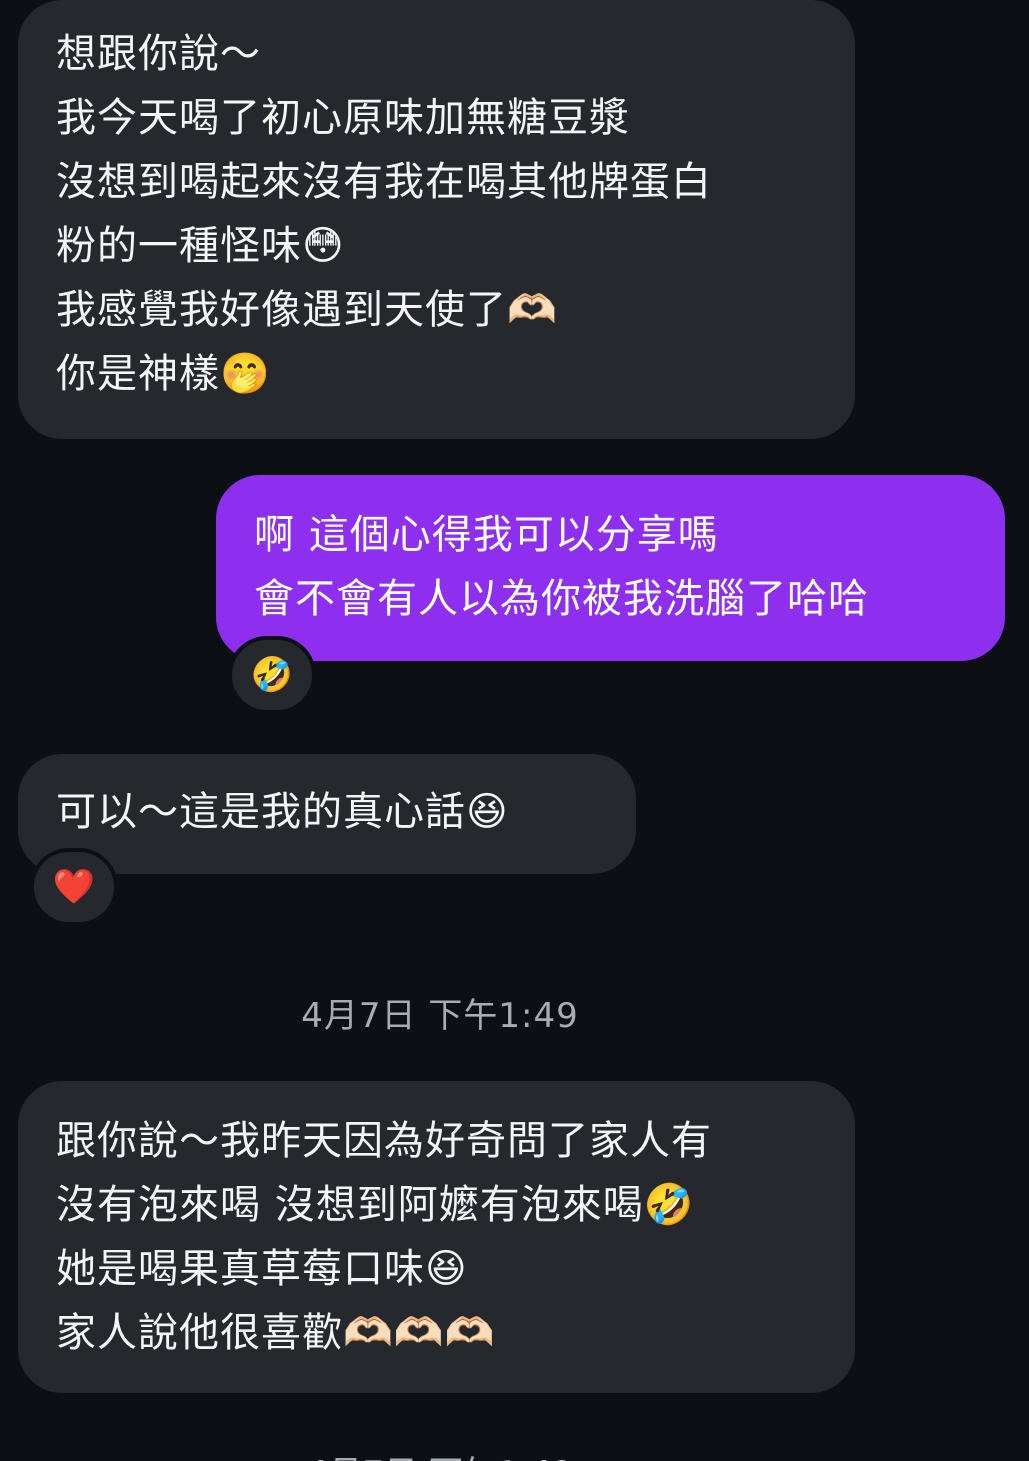 The width and height of the screenshot is (1029, 1461). I want to click on message-line: 我今天喝了初心原味加無糖豆漿, so click(343, 118).